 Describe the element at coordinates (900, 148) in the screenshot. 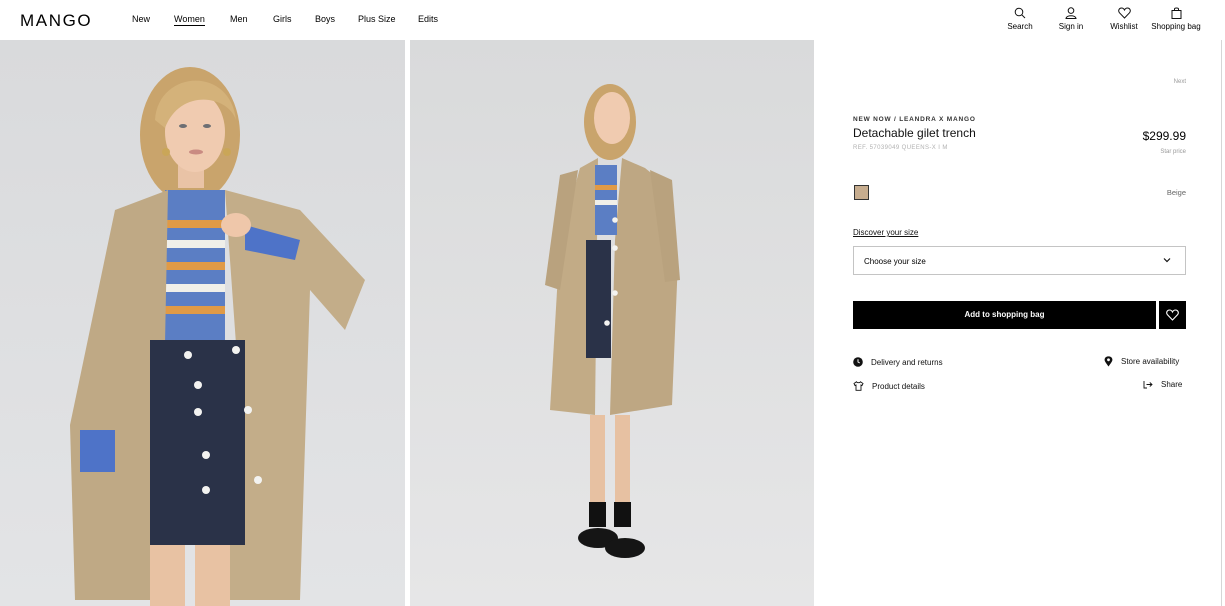

I see `product-reference: REF. 57039049 QUEENS-X I M` at that location.